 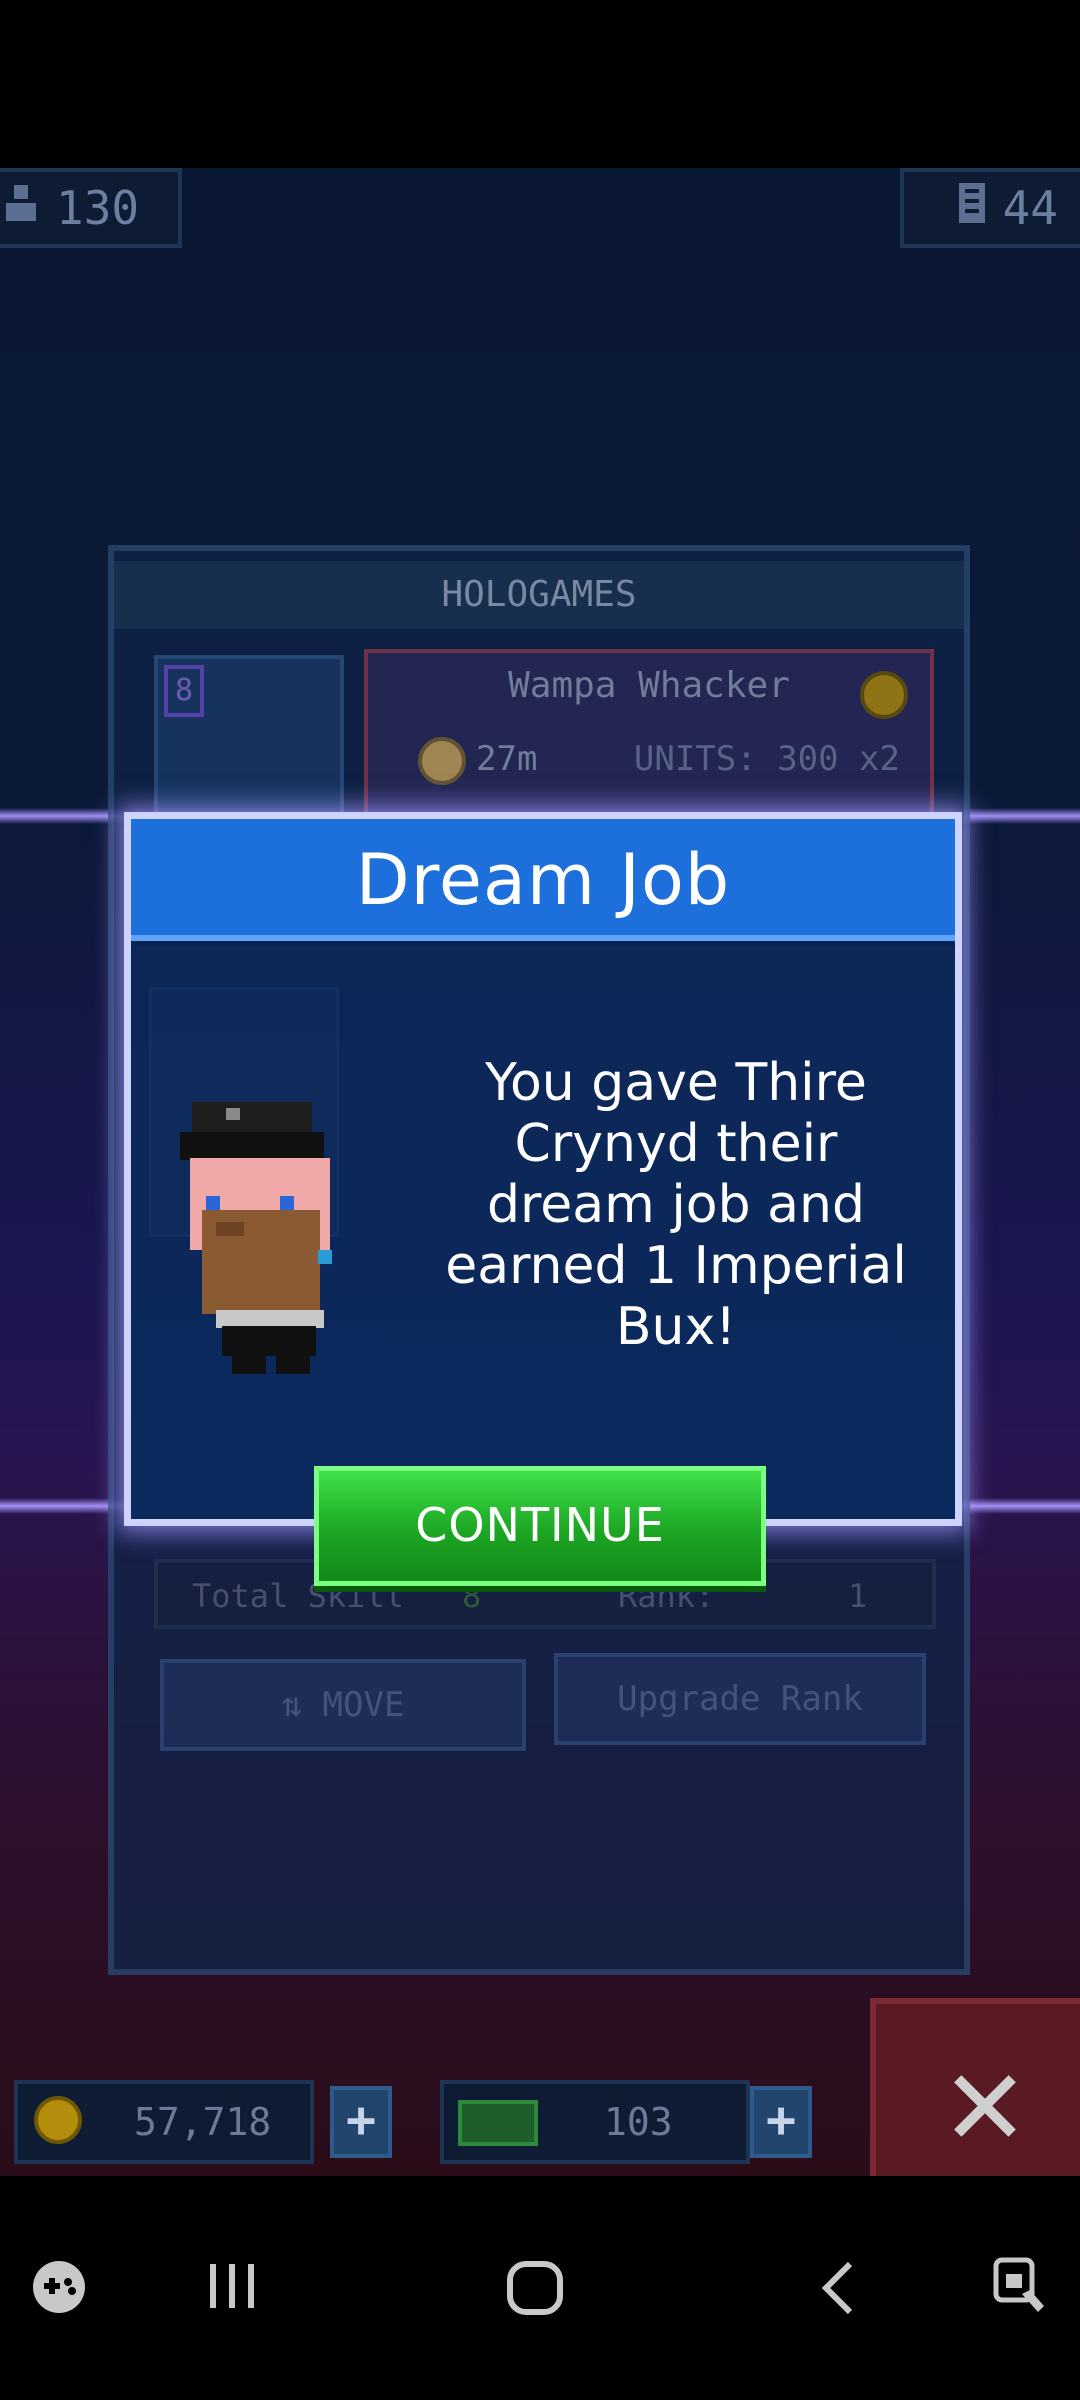 I want to click on character-sprite, so click(x=260, y=1238).